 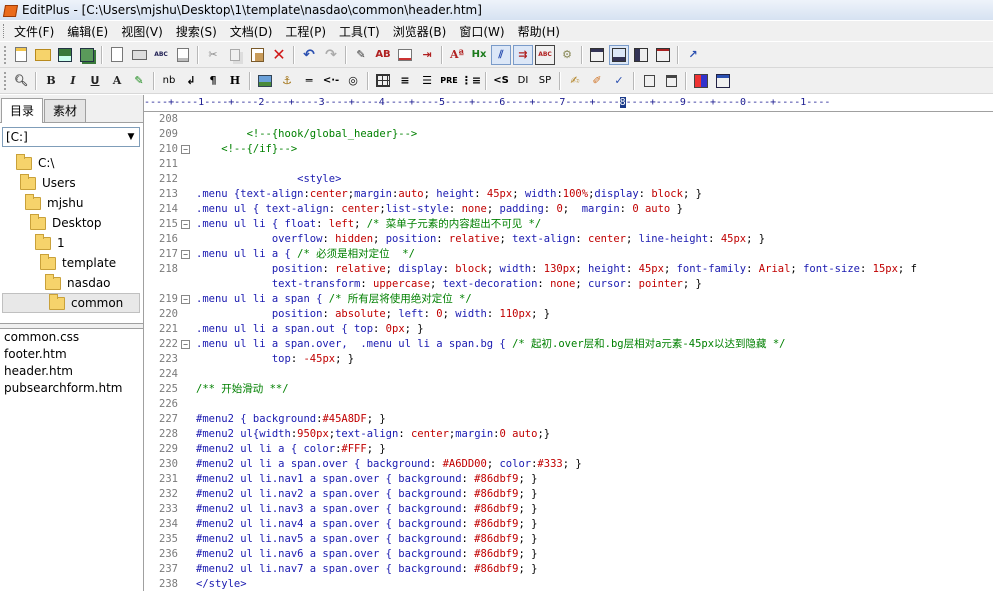 I want to click on tree-node-c-drive: C:\, so click(x=35, y=163).